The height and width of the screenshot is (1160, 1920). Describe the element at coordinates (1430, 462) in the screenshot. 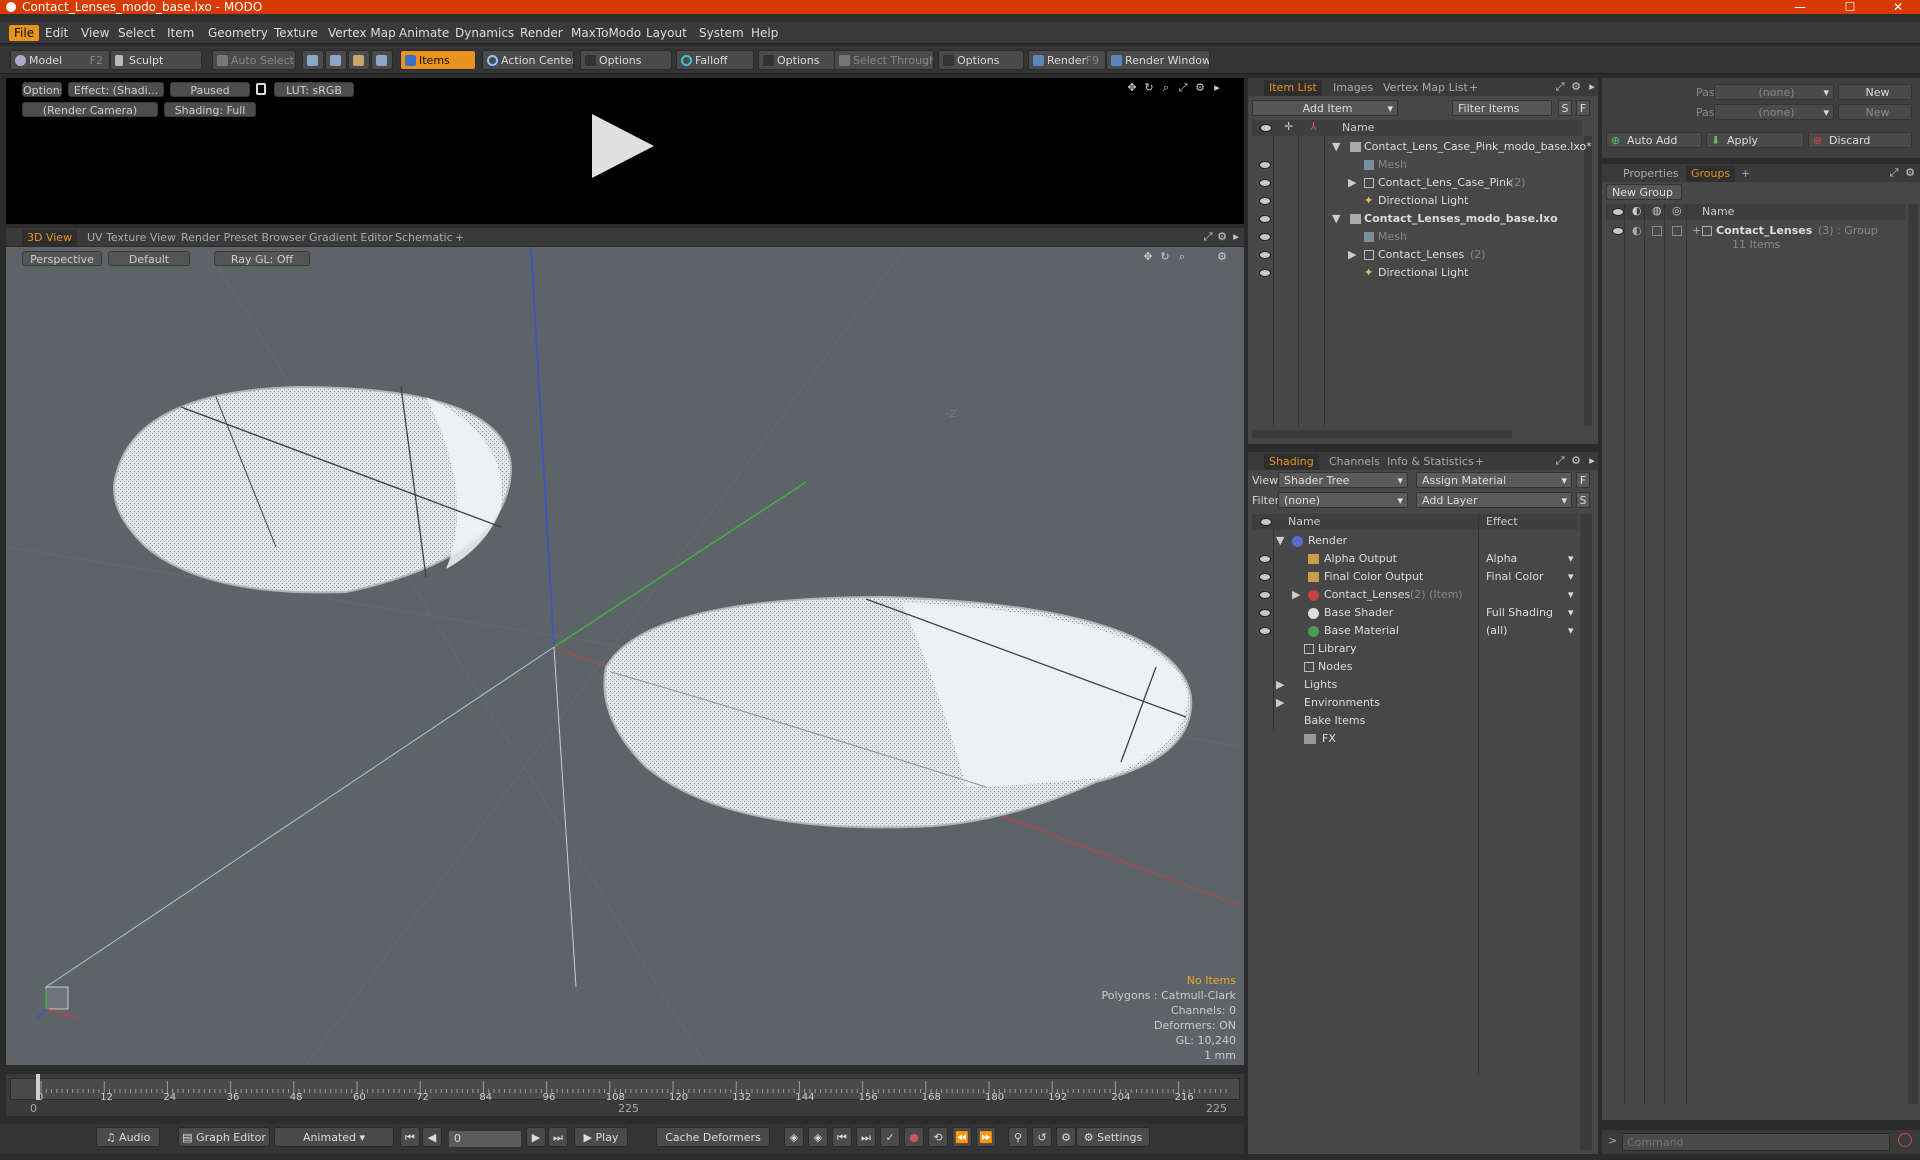

I see `tab-info-statistics: Info & Statistics` at that location.